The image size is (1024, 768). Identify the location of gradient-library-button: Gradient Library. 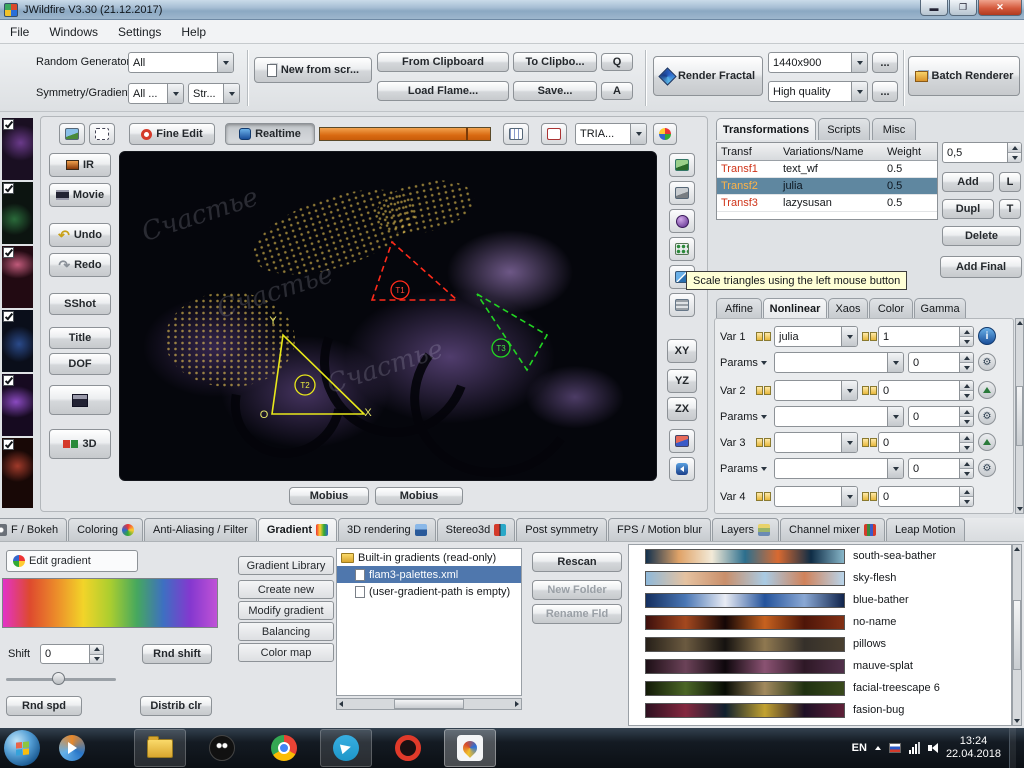
(286, 565).